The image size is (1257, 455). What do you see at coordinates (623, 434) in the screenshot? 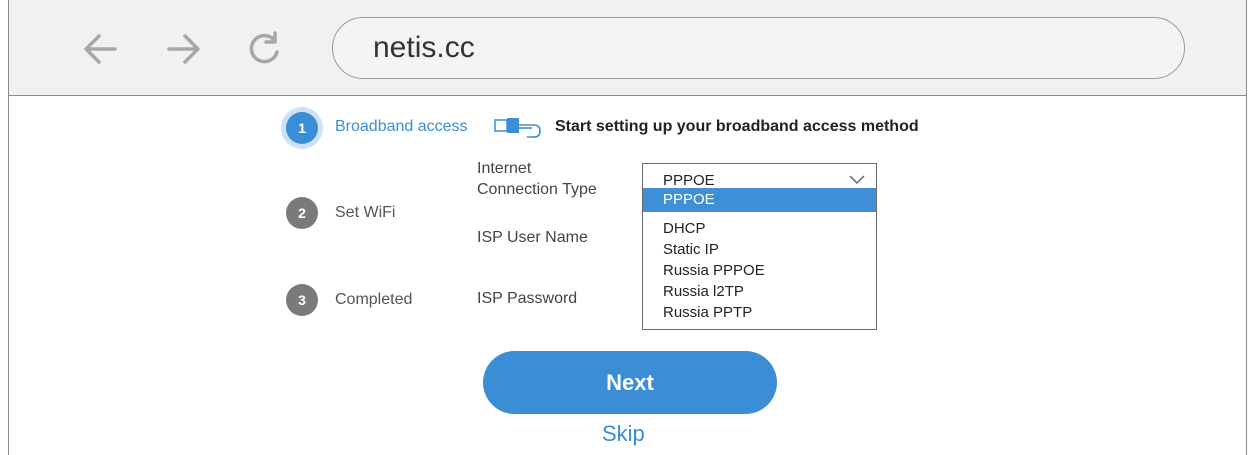
I see `skip-link: Skip` at bounding box center [623, 434].